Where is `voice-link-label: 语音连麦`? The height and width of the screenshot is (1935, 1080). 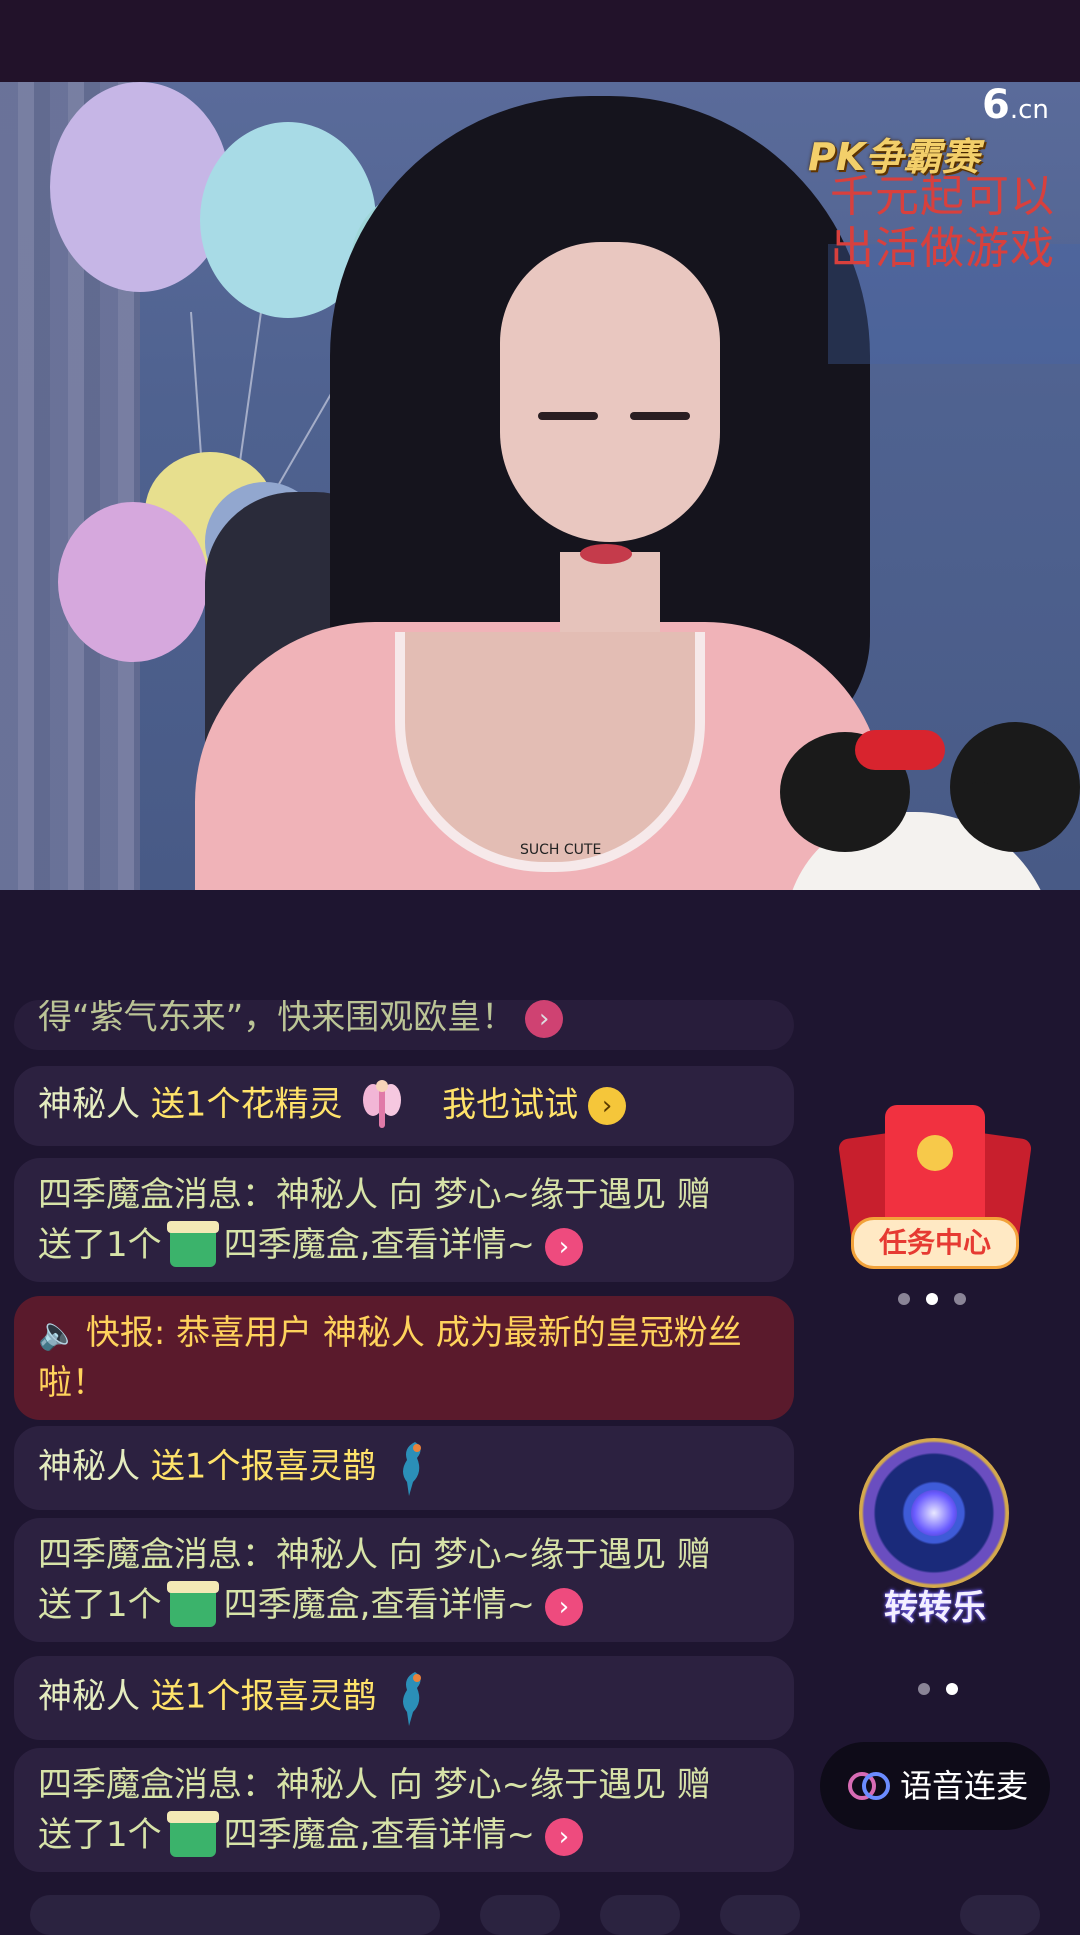 voice-link-label: 语音连麦 is located at coordinates (964, 1786).